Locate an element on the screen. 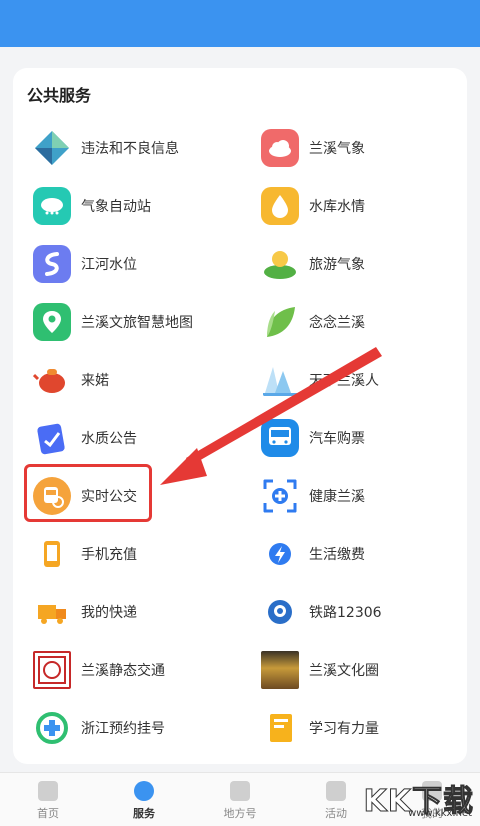 The image size is (480, 826). nav-label: 活动 is located at coordinates (336, 813).